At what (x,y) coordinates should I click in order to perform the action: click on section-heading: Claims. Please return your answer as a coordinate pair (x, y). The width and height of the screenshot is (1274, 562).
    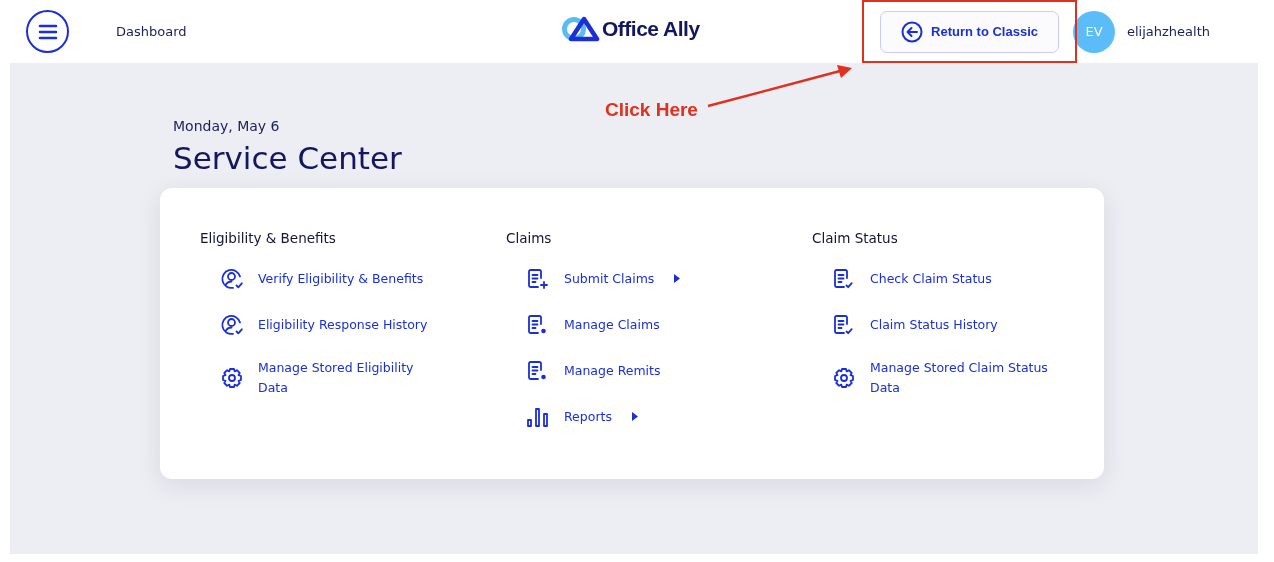
    Looking at the image, I should click on (529, 238).